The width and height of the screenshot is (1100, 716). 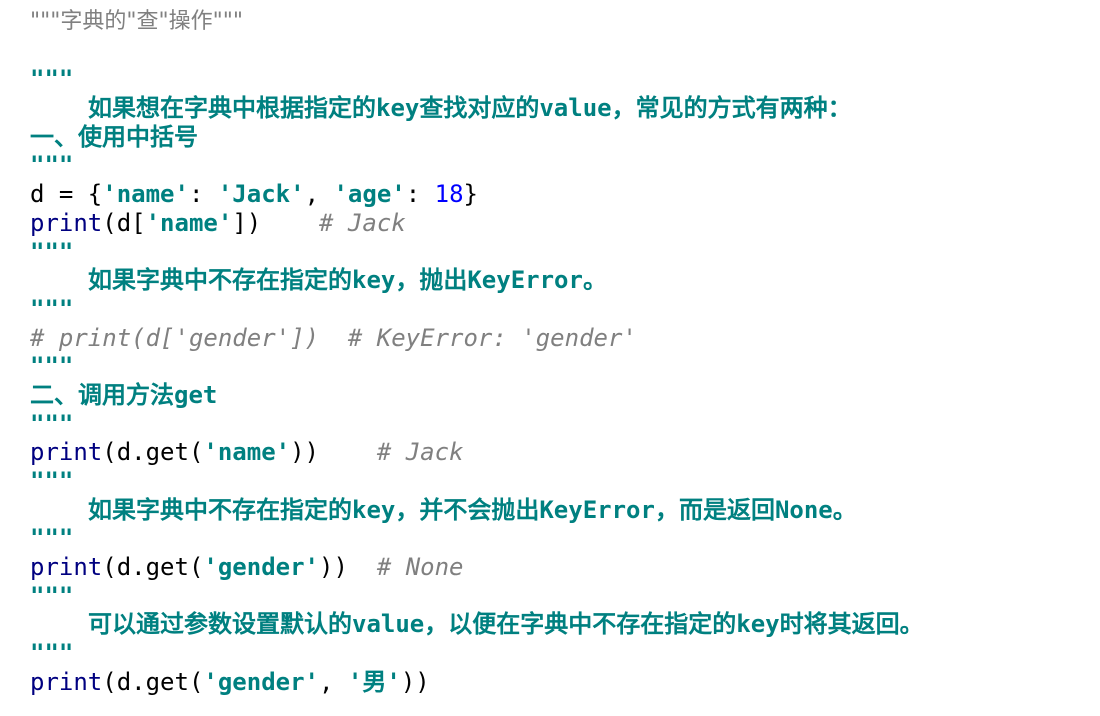 I want to click on code-line-7: d = {'name': 'Jack', 'age': 18}, so click(x=560, y=194).